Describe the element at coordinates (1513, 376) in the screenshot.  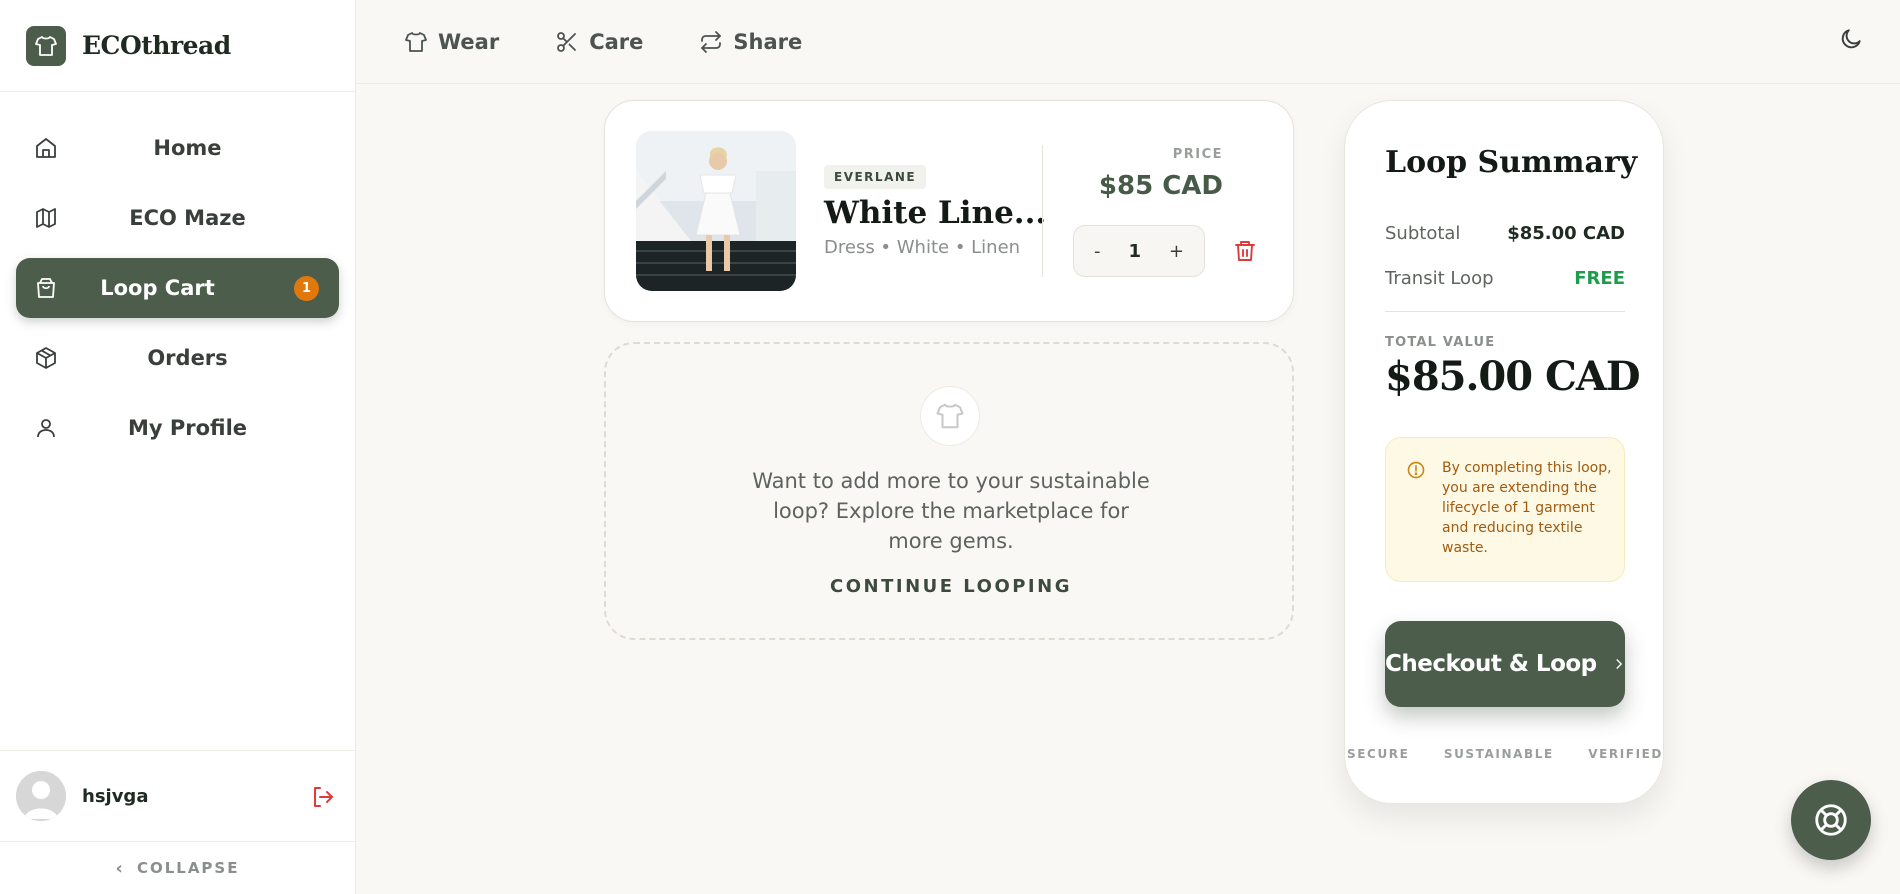
I see `total-value: $85.00 CAD` at that location.